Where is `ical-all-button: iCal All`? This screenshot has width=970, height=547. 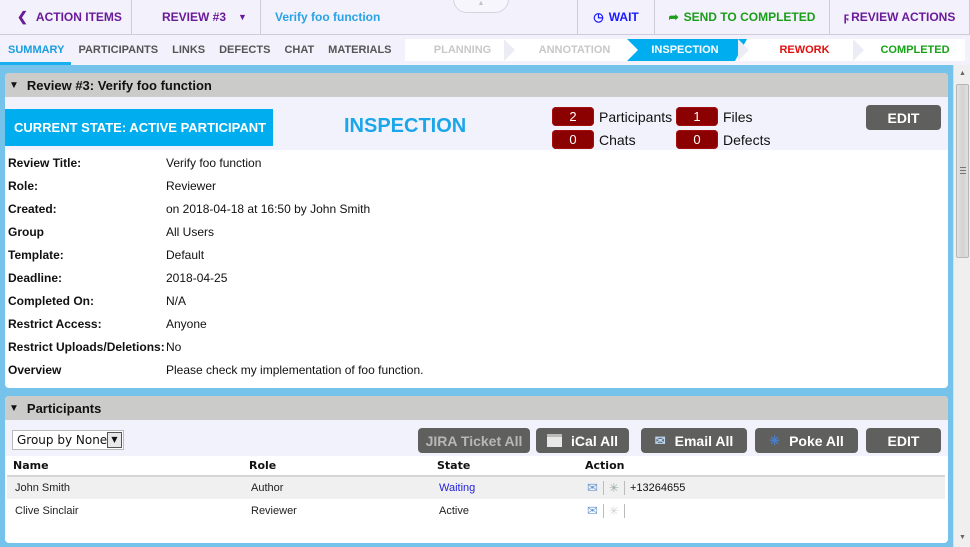
ical-all-button: iCal All is located at coordinates (582, 440).